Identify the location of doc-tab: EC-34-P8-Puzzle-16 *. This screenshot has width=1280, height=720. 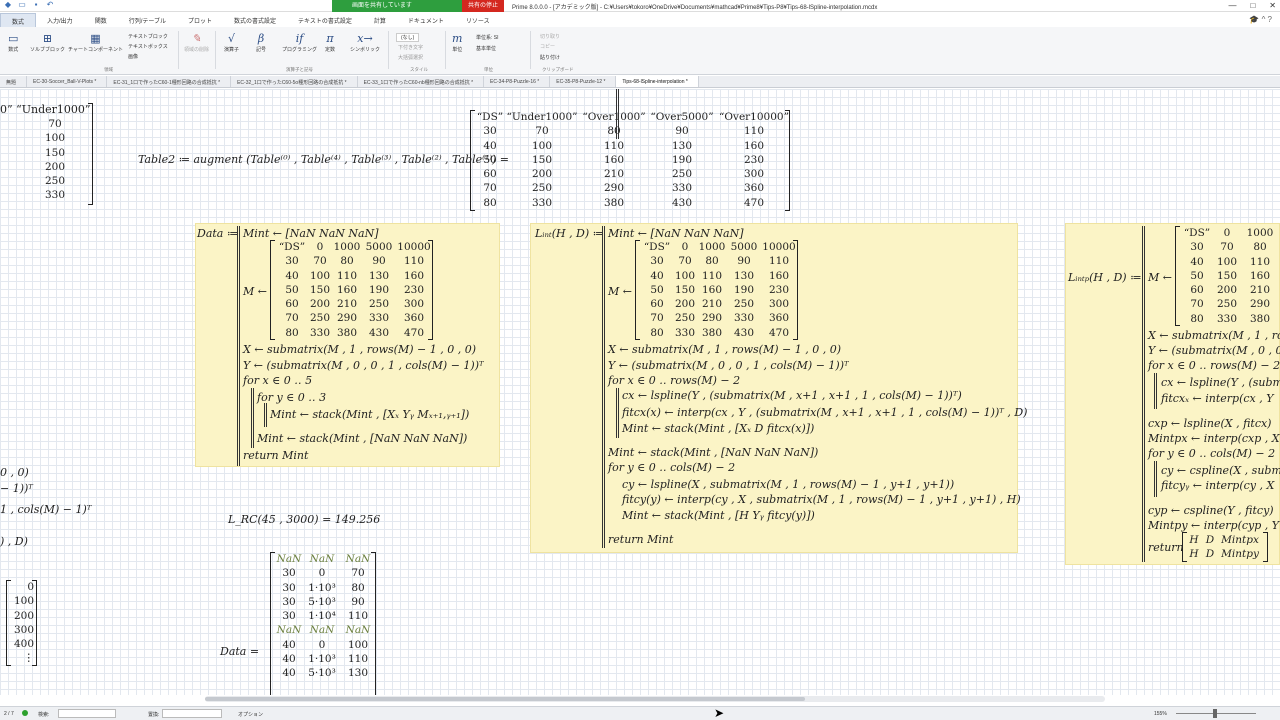
(517, 81).